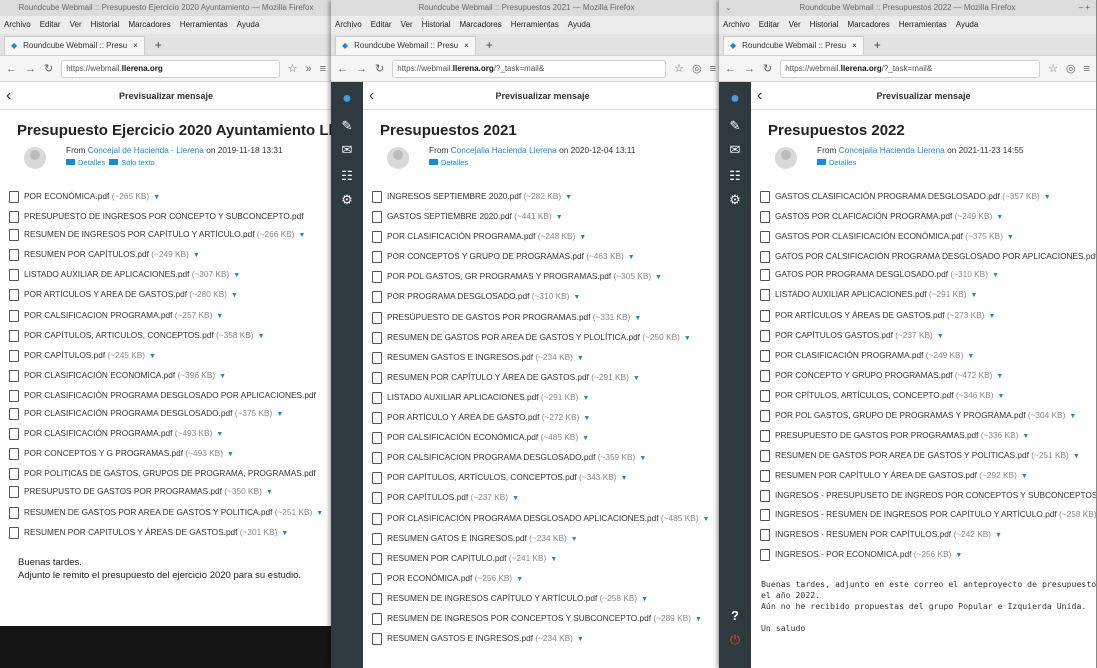  Describe the element at coordinates (1084, 8) in the screenshot. I see `window-controls: – +` at that location.